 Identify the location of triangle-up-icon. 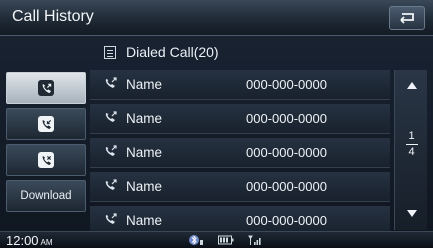
(411, 85).